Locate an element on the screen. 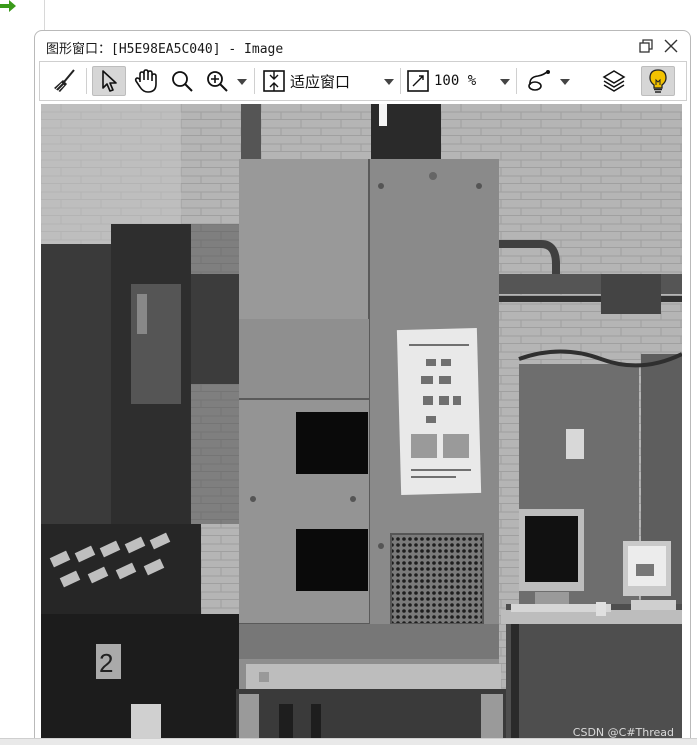  fit-dropdown-icon is located at coordinates (389, 82).